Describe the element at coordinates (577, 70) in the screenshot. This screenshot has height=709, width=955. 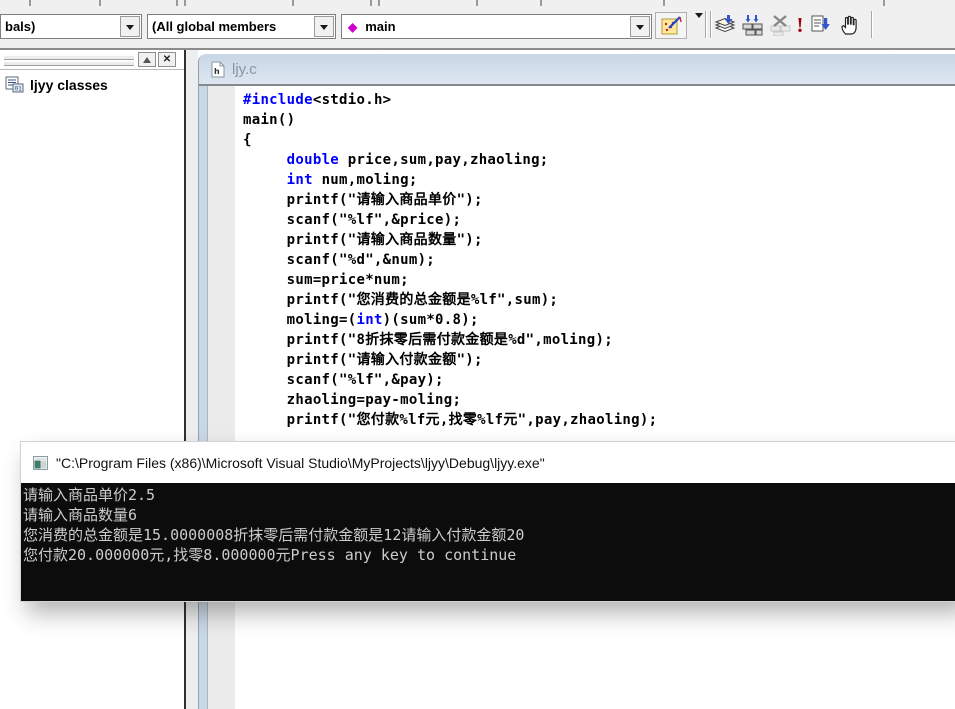
I see `editor-titlebar: h ljy.c` at that location.